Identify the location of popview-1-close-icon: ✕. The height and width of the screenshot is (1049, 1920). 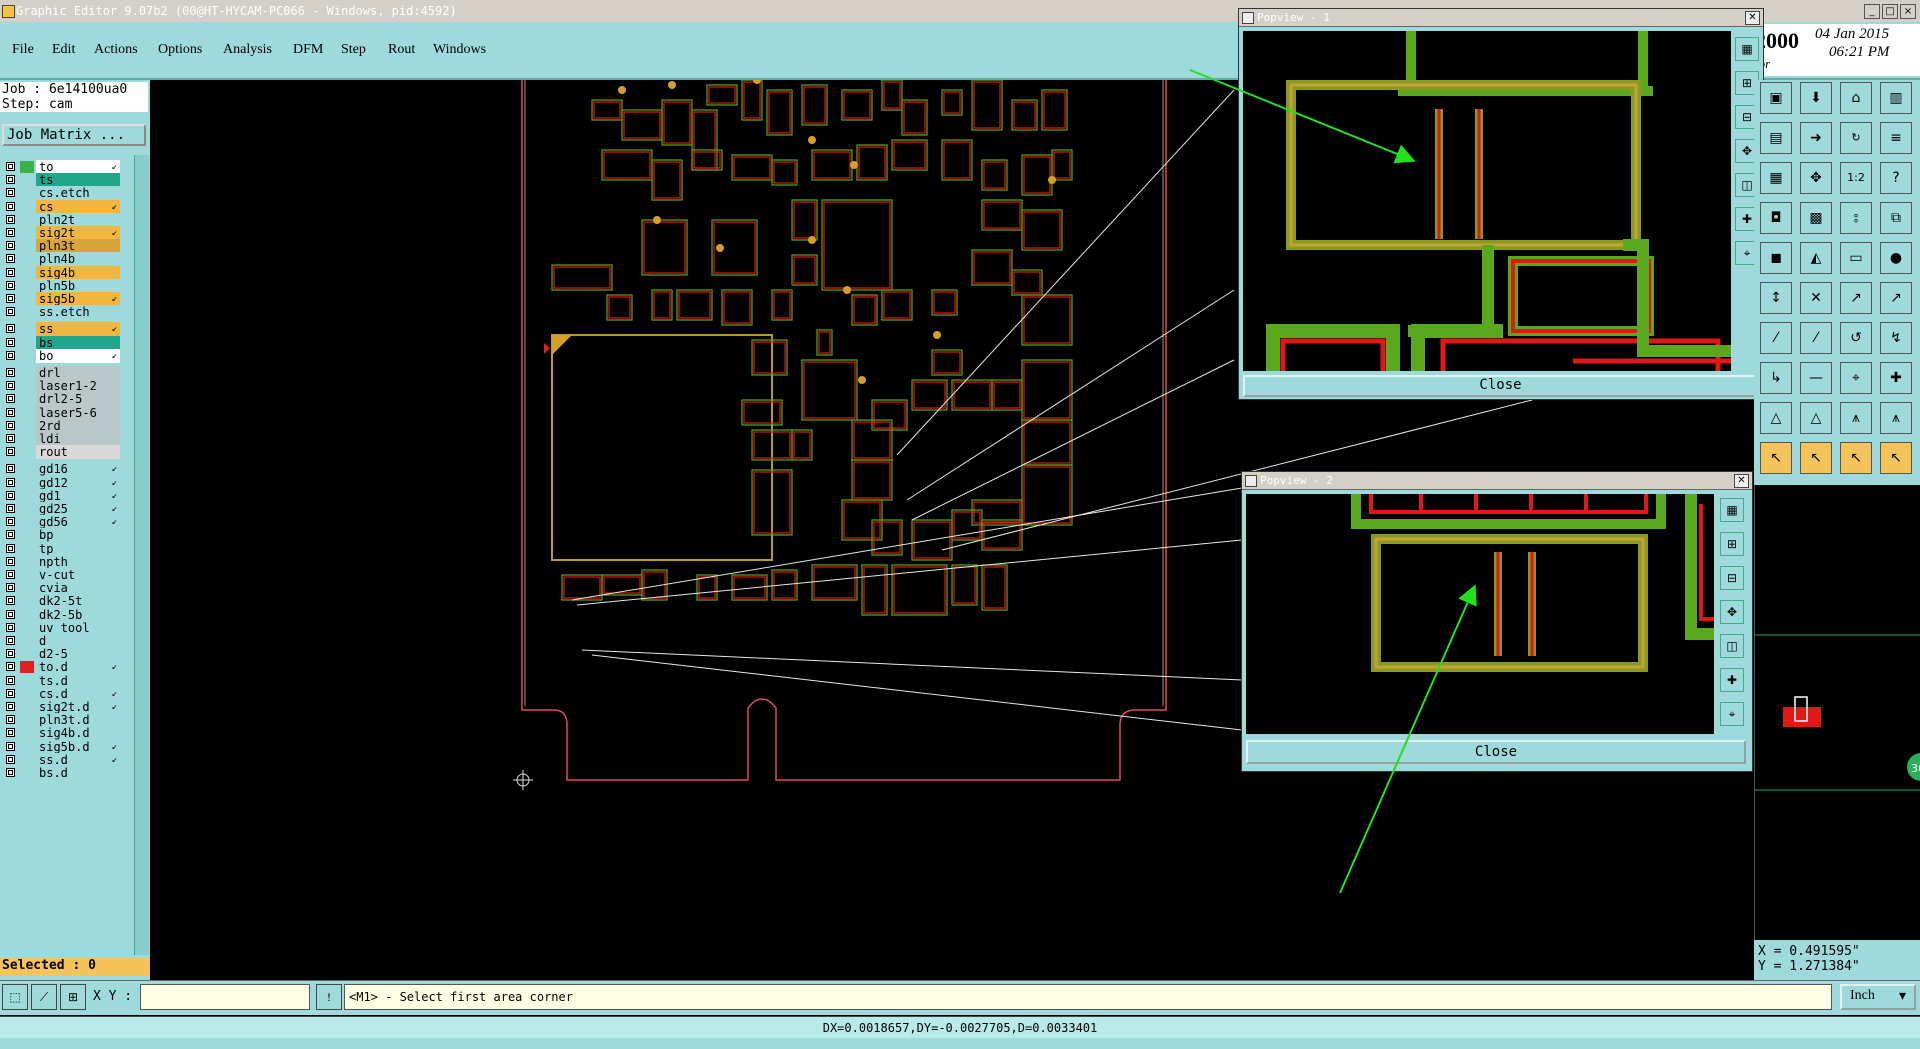
(1752, 18).